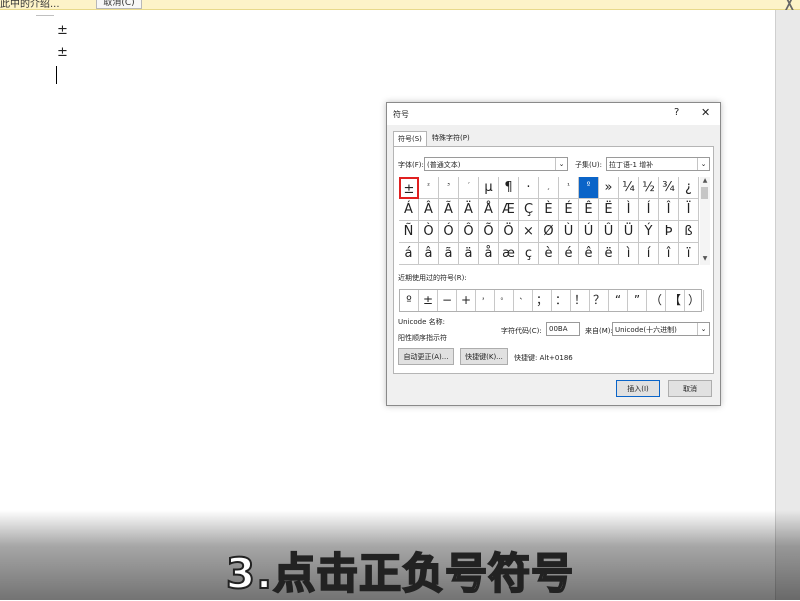 The image size is (800, 601). What do you see at coordinates (523, 300) in the screenshot?
I see `recent-symbol-cell: 、` at bounding box center [523, 300].